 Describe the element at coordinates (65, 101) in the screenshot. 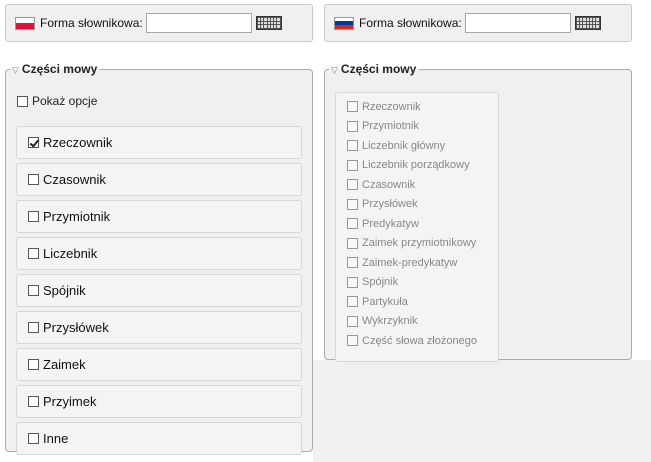

I see `show-options-label: Pokaż opcje` at that location.